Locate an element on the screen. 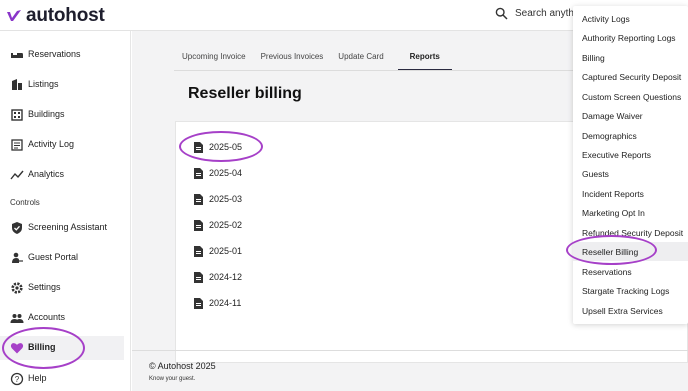  people-icon is located at coordinates (17, 318).